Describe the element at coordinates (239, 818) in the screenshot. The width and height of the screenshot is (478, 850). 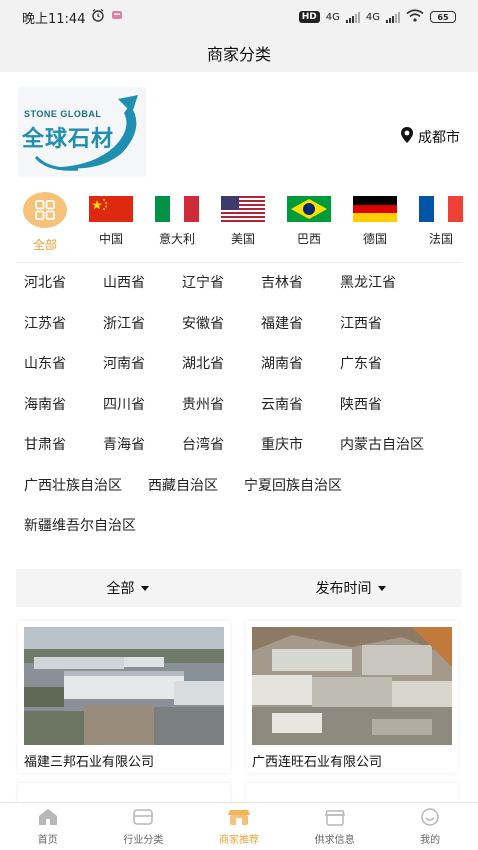
I see `shop-icon` at that location.